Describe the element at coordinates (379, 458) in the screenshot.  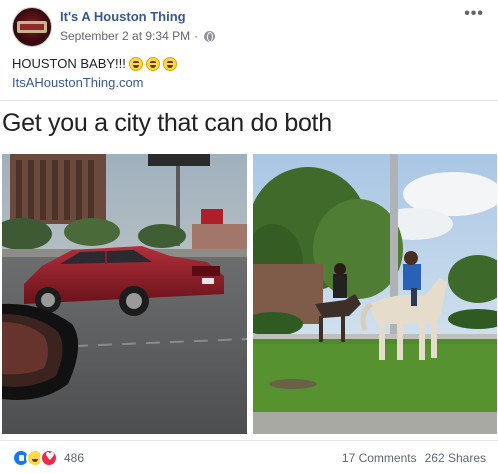
I see `comments-count: 17 Comments` at that location.